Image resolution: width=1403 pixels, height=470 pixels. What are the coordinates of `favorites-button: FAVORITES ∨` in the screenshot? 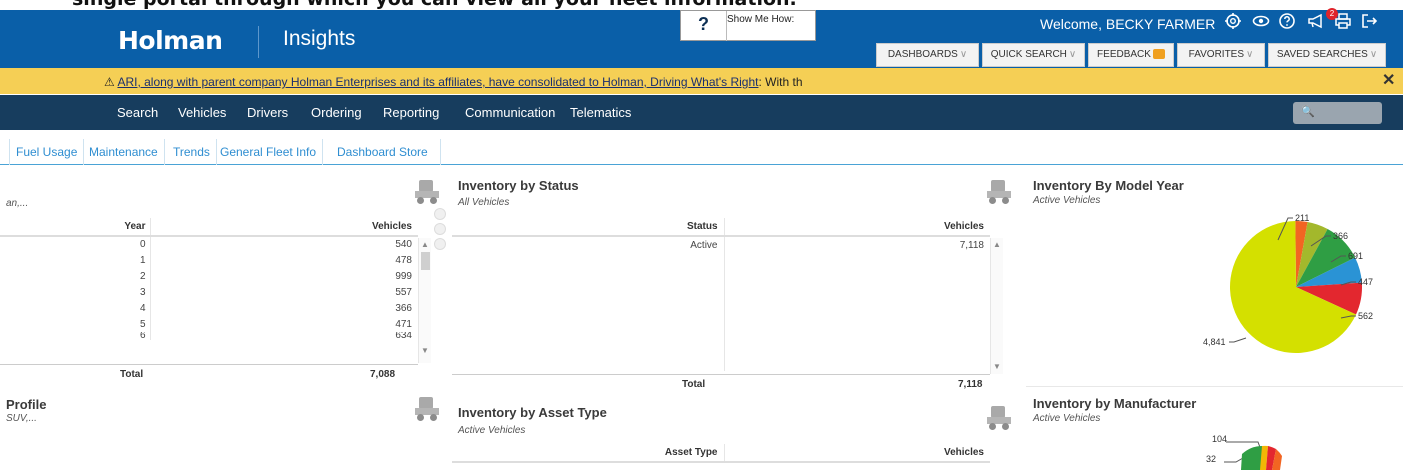 It's located at (1221, 55).